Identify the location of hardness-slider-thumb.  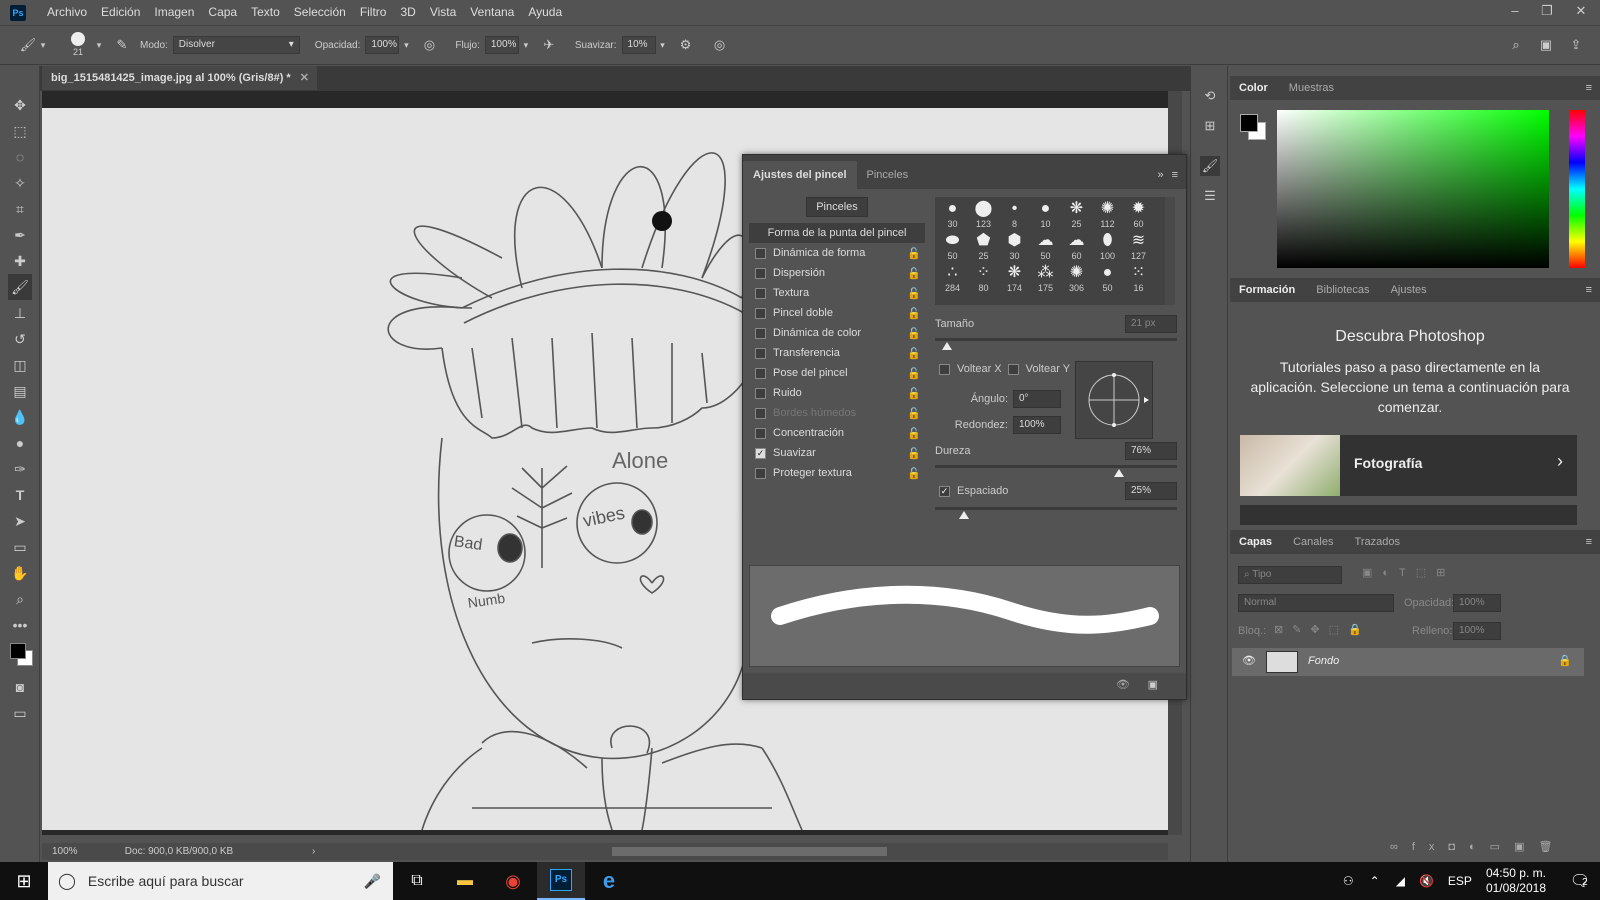
(1118, 473).